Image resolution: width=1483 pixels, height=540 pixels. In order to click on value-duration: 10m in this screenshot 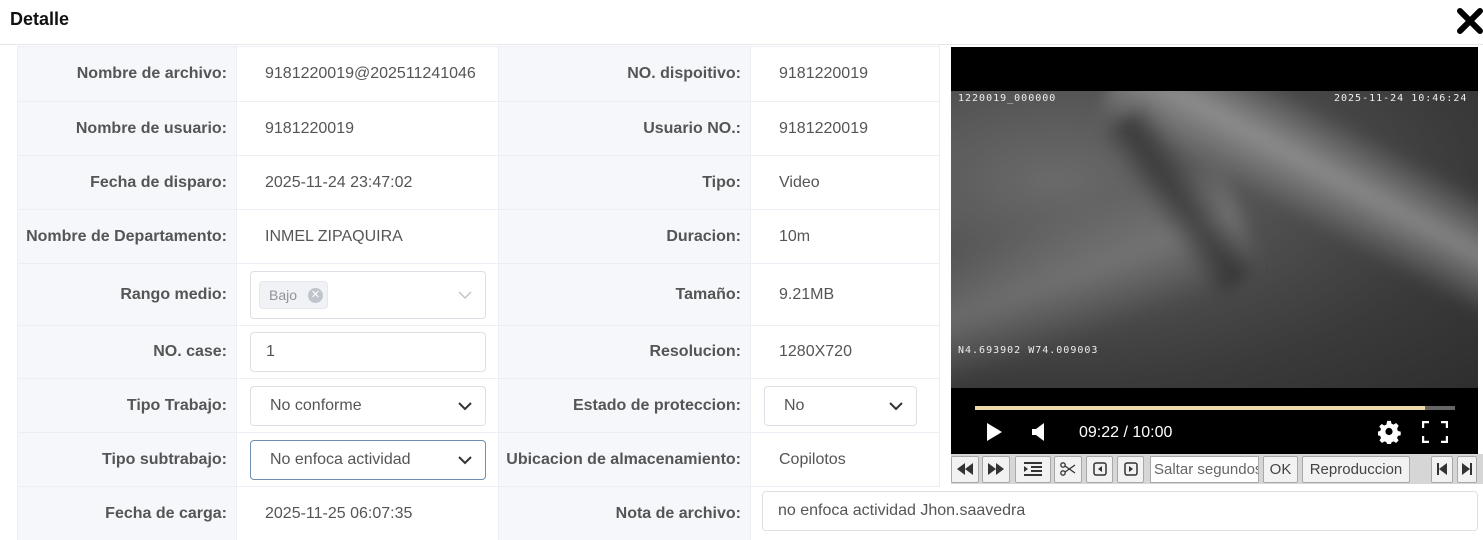, I will do `click(845, 236)`.